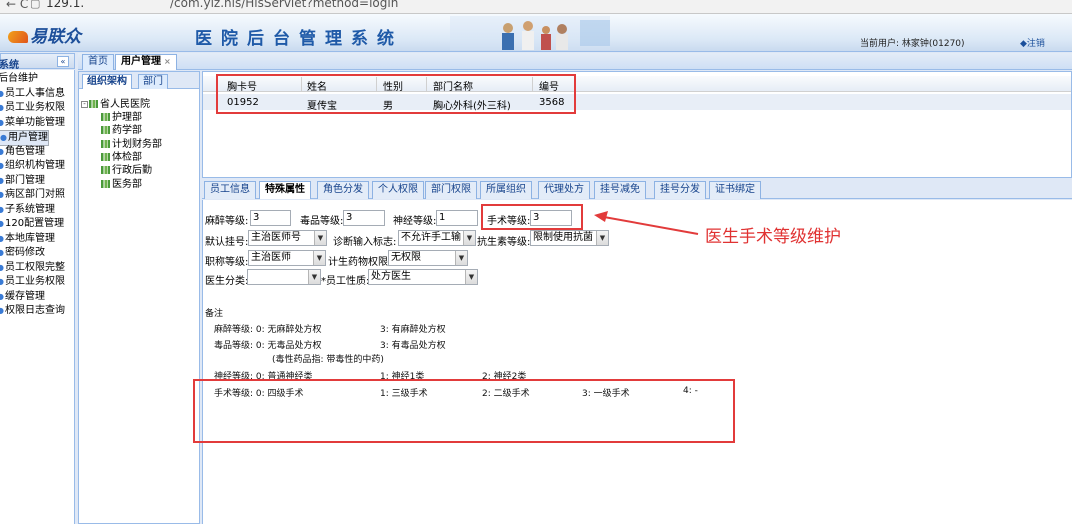 This screenshot has height=524, width=1072. What do you see at coordinates (398, 190) in the screenshot?
I see `detail-tab: 个人权限` at bounding box center [398, 190].